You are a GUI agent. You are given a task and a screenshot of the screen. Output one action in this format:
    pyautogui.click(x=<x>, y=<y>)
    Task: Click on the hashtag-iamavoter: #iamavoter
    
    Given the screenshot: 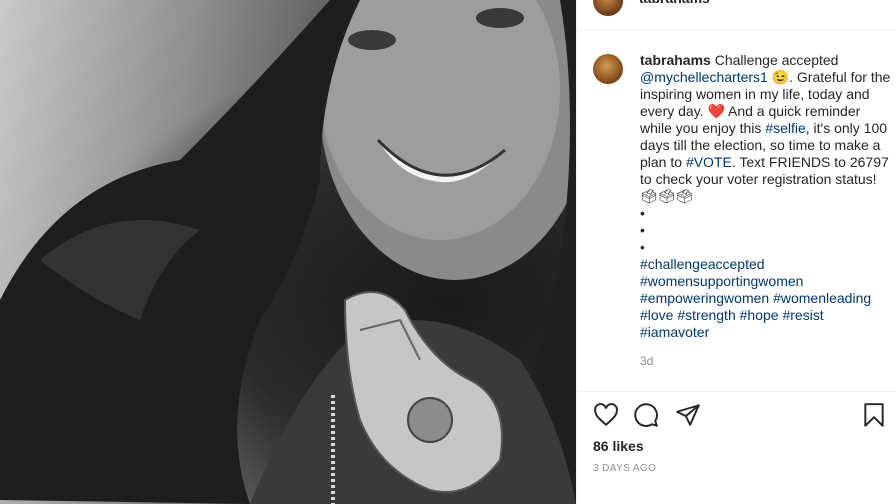 What is the action you would take?
    pyautogui.click(x=674, y=332)
    